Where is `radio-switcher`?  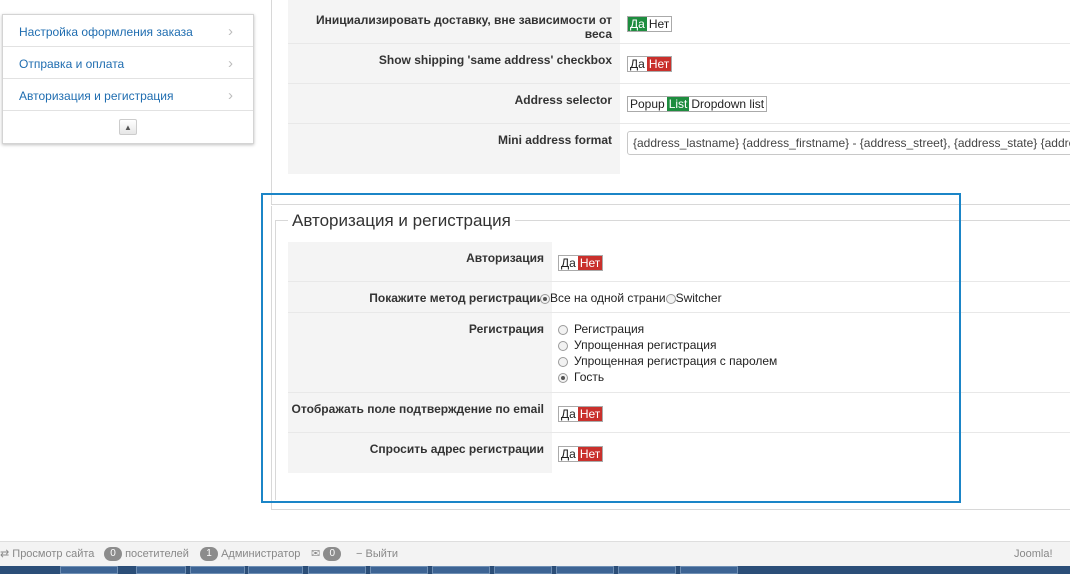 radio-switcher is located at coordinates (670, 298).